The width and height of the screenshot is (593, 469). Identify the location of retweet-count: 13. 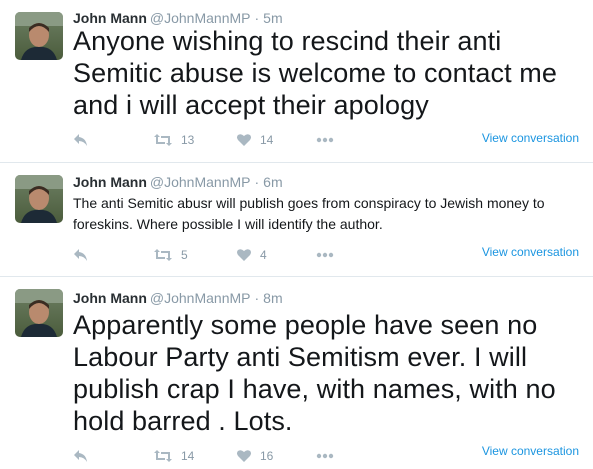
(188, 140).